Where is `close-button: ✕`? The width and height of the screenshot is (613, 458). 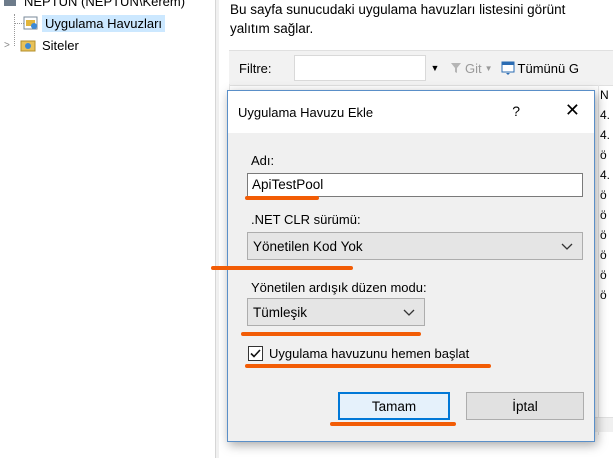
close-button: ✕ is located at coordinates (572, 110).